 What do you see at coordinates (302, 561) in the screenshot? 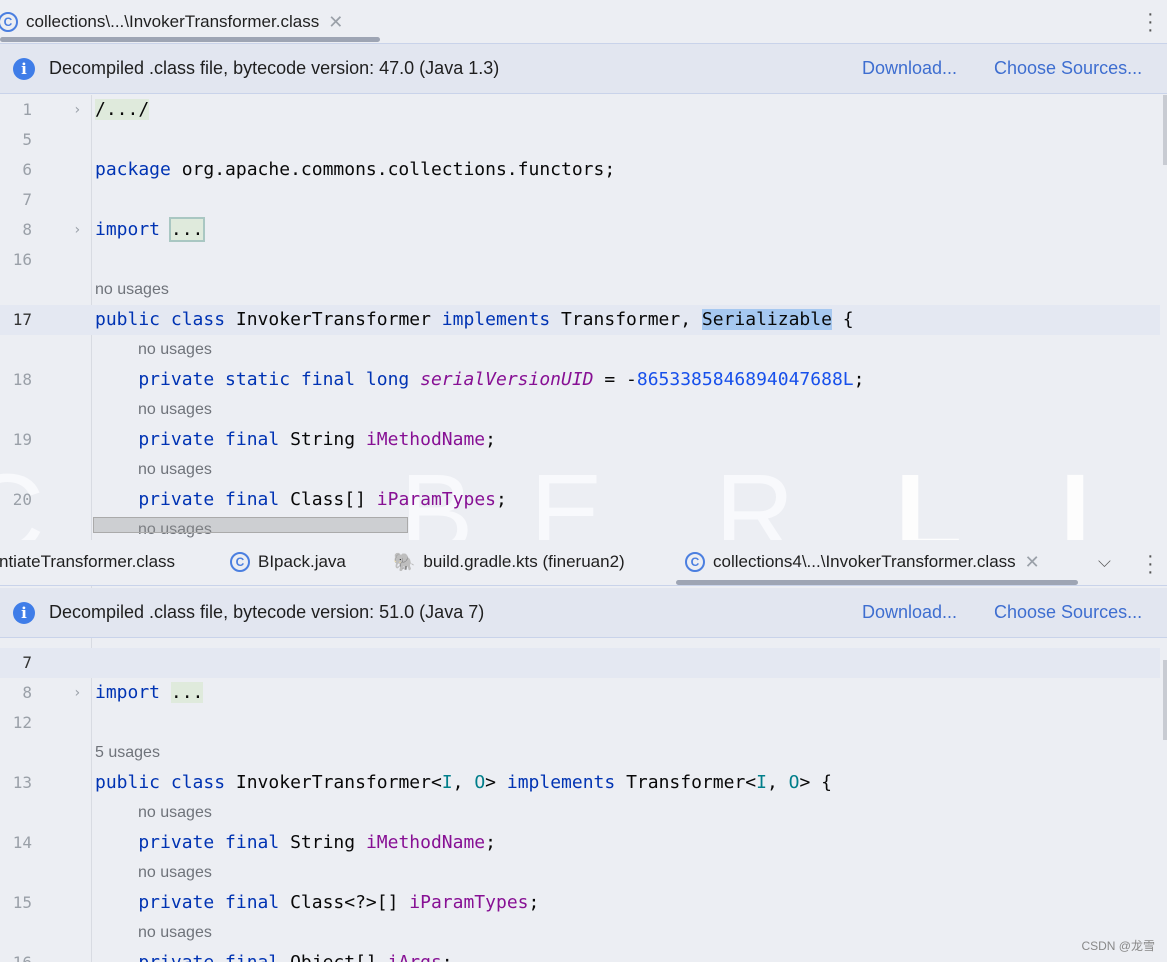
I see `tab-label: BIpack.java` at bounding box center [302, 561].